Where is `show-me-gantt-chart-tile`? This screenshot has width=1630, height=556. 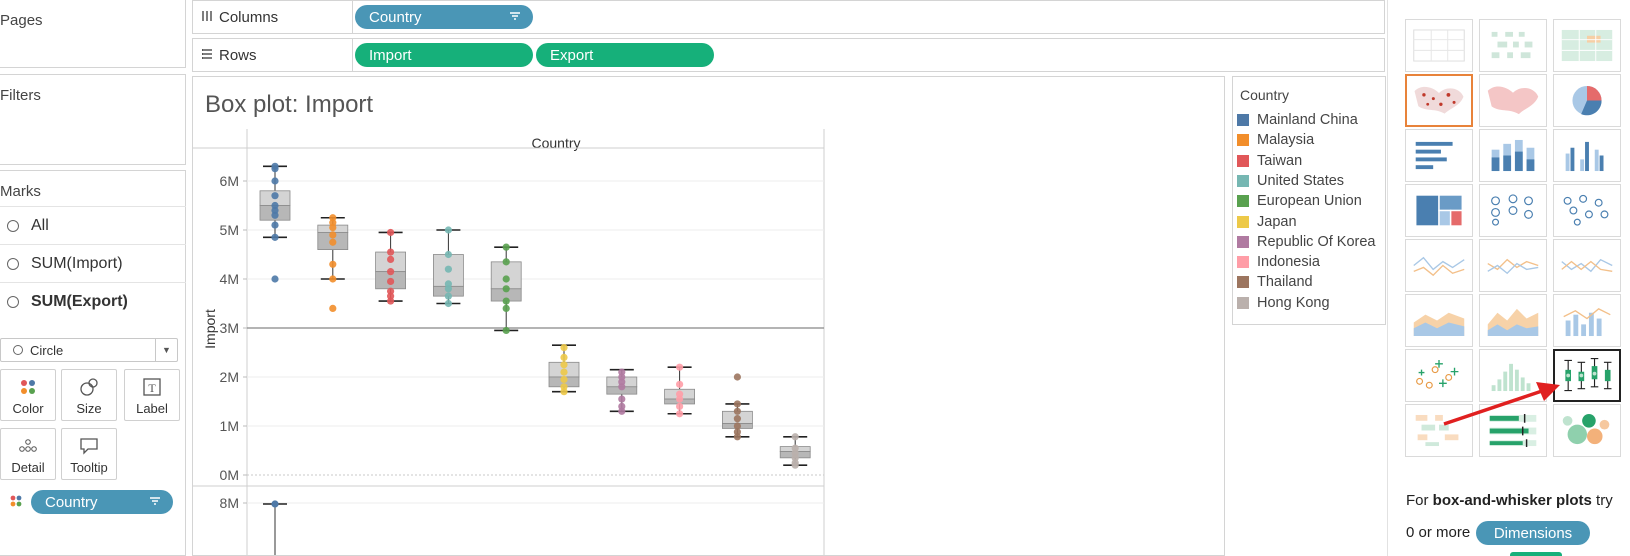
show-me-gantt-chart-tile is located at coordinates (1439, 430).